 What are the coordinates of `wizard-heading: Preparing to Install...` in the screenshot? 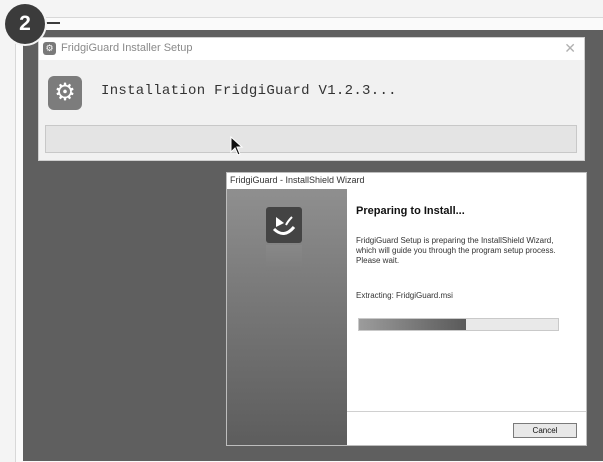 It's located at (410, 211).